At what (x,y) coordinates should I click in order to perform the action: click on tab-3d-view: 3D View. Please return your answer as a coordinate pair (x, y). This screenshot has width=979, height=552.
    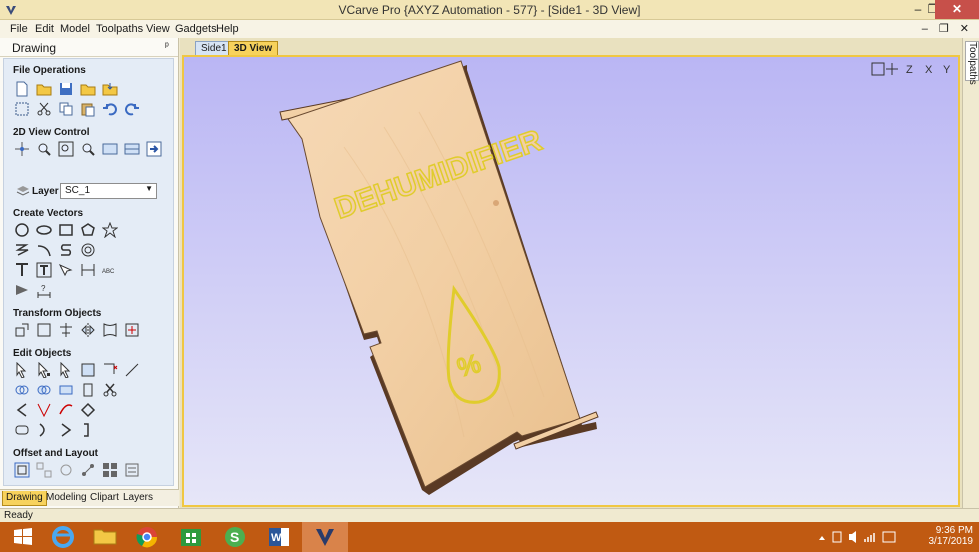
    Looking at the image, I should click on (253, 48).